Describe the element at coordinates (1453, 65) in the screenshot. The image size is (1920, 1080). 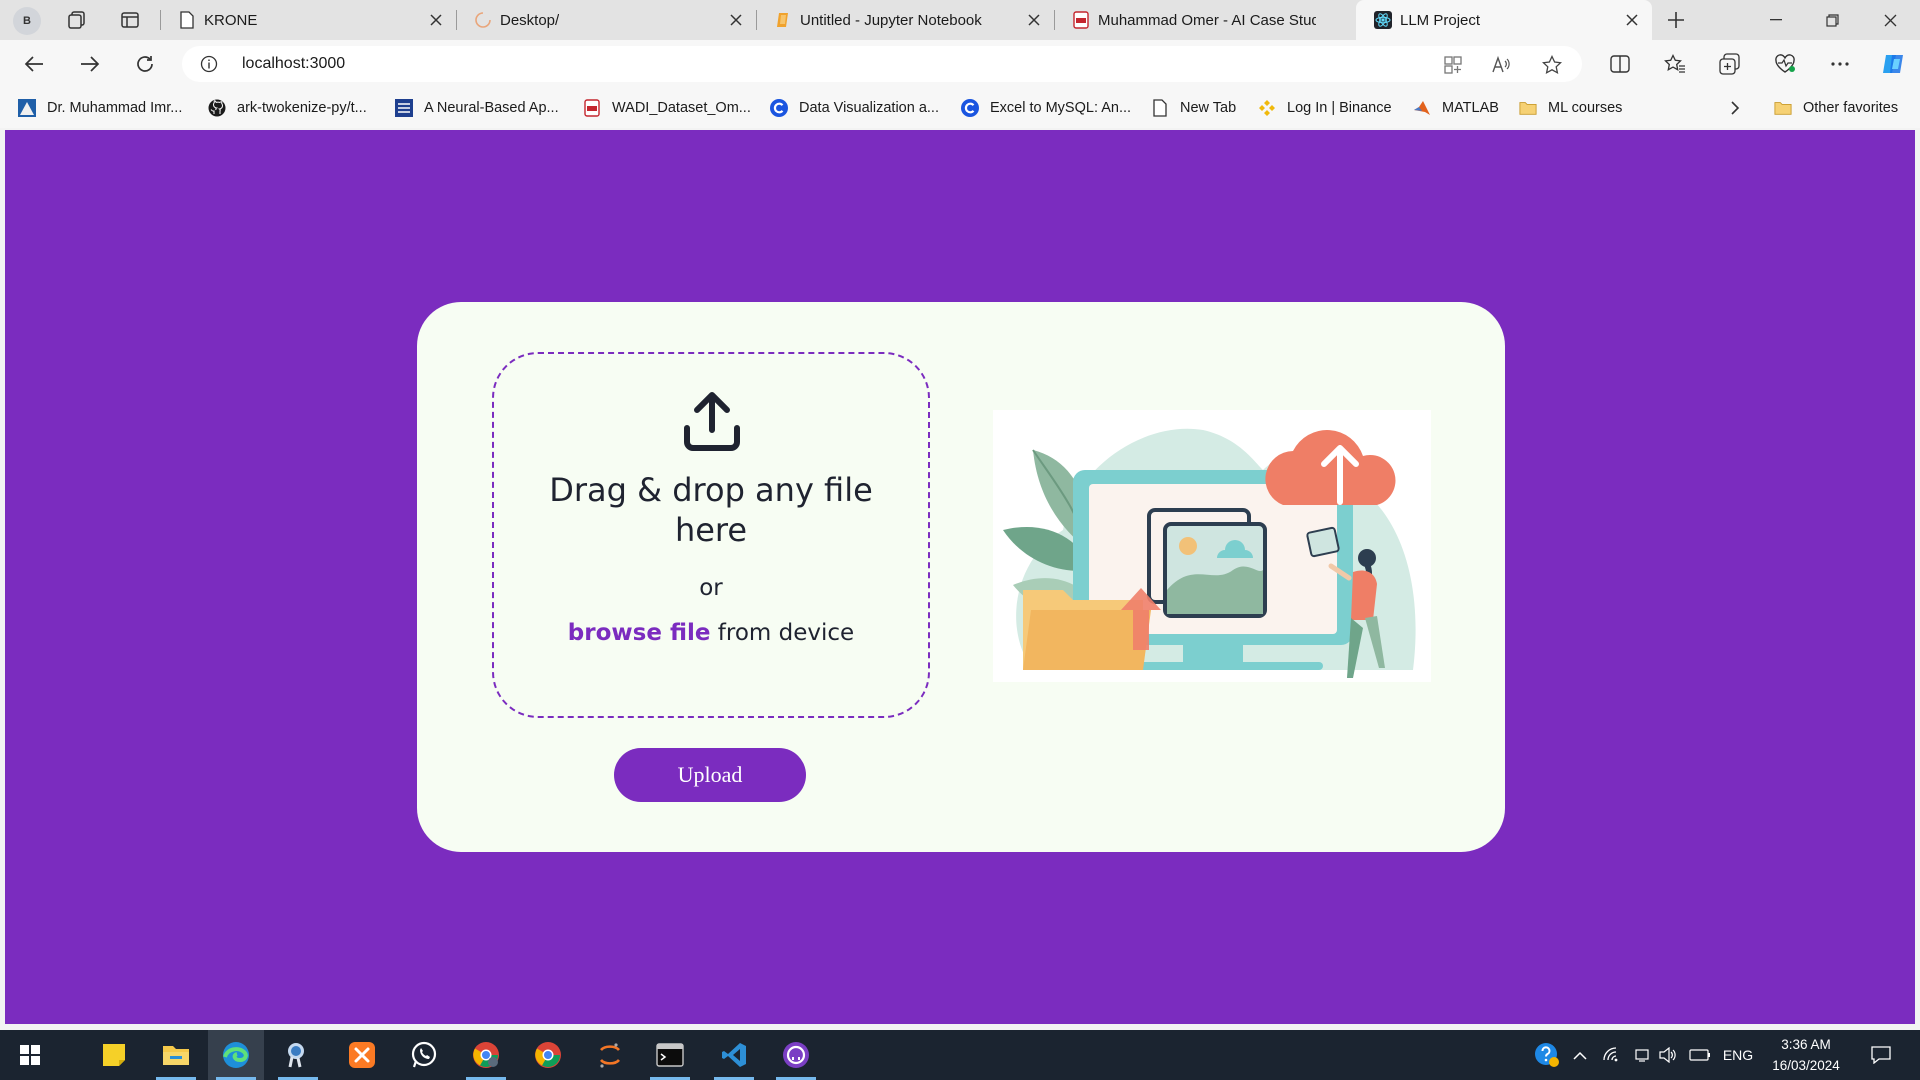
I see `apps-icon` at that location.